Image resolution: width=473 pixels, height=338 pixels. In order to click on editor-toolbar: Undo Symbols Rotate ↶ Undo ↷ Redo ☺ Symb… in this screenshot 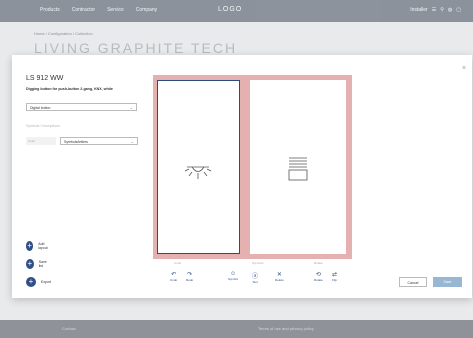, I will do `click(252, 276)`.